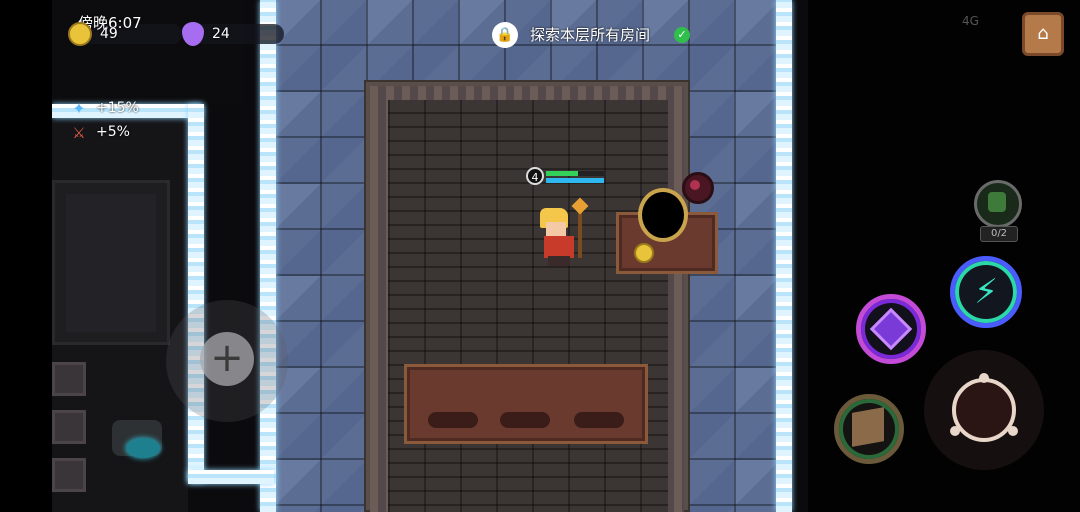 The image size is (1080, 512). Describe the element at coordinates (505, 35) in the screenshot. I see `lock-icon: 🔒` at that location.